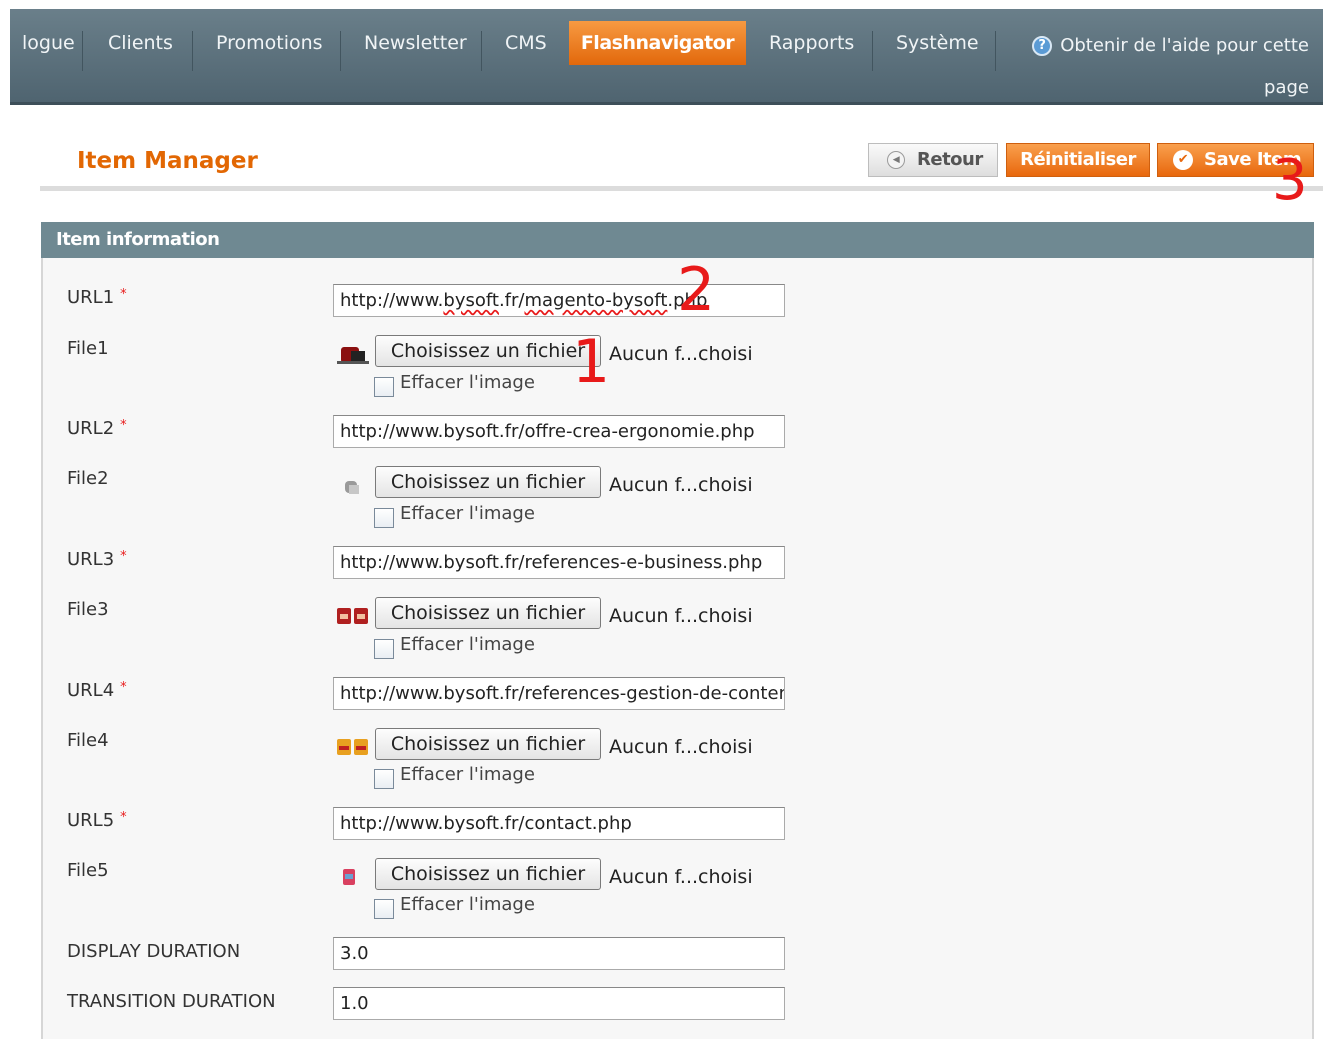 The height and width of the screenshot is (1039, 1323). Describe the element at coordinates (591, 362) in the screenshot. I see `annotation-1: 1` at that location.